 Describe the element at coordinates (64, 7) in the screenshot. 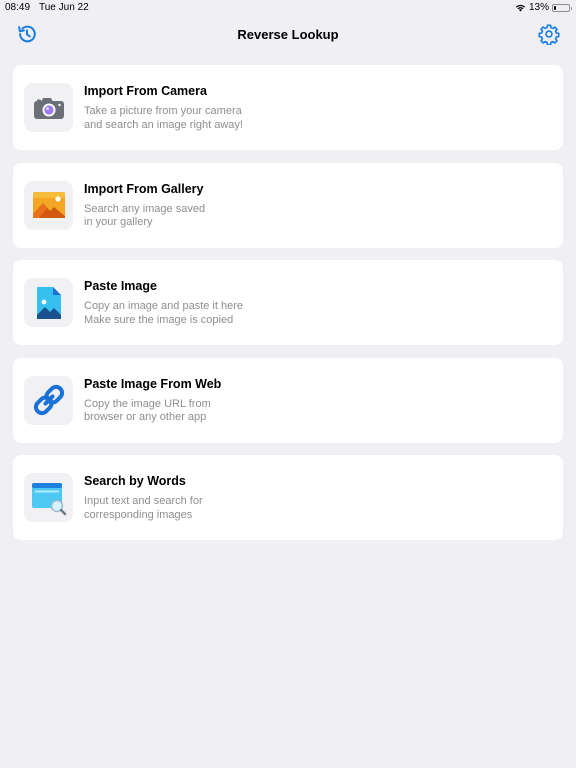

I see `status-date: Tue Jun 22` at that location.